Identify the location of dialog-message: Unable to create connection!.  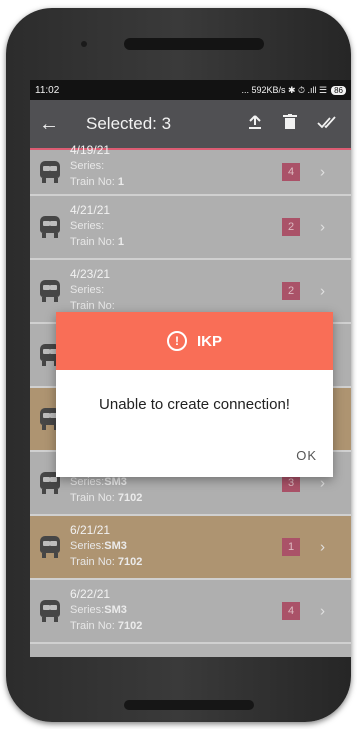
(194, 404).